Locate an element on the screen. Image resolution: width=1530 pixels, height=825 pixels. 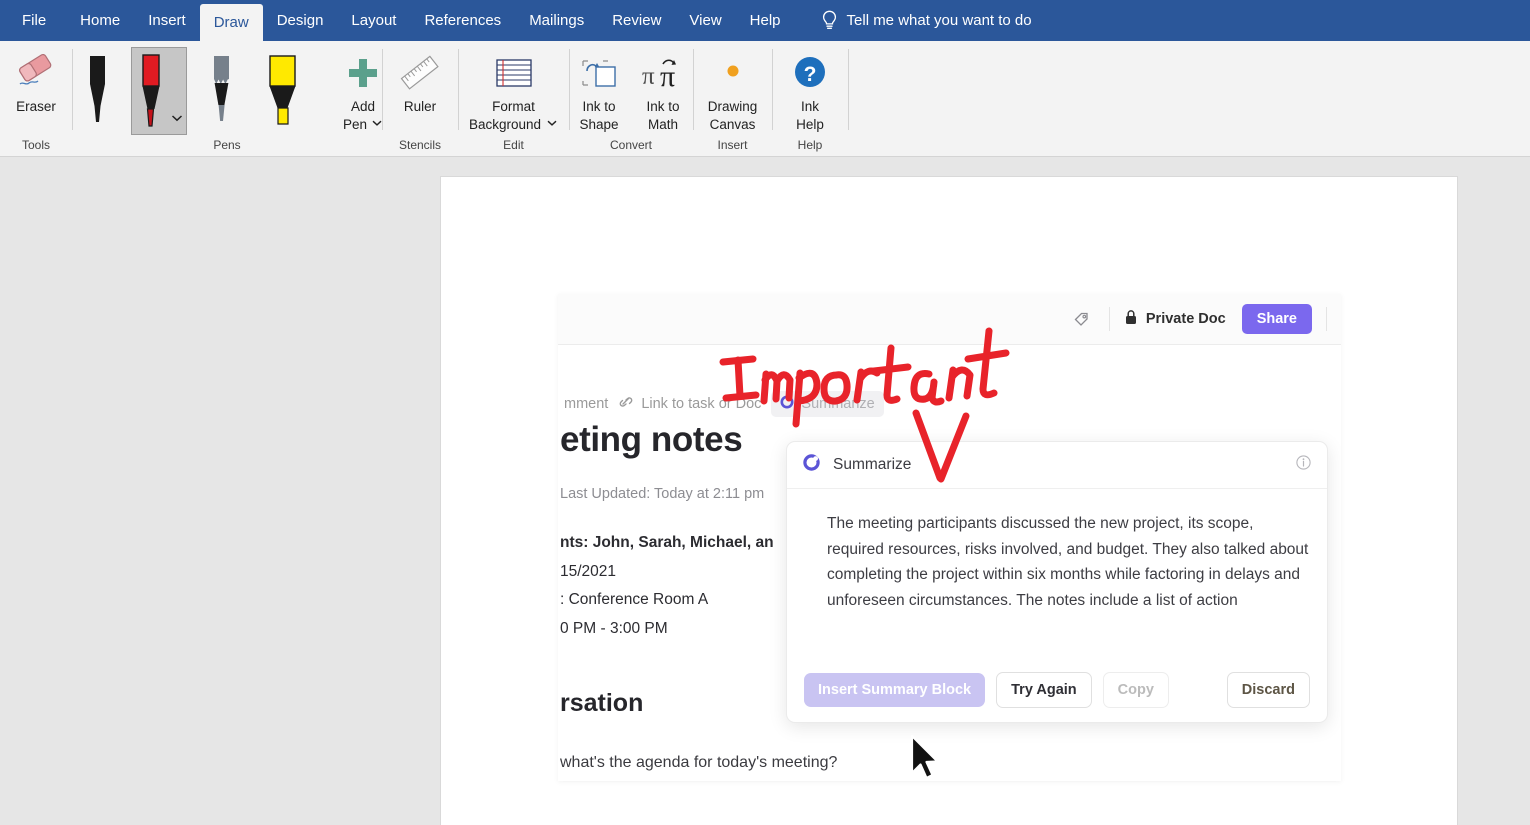
comment-button: mment is located at coordinates (586, 404).